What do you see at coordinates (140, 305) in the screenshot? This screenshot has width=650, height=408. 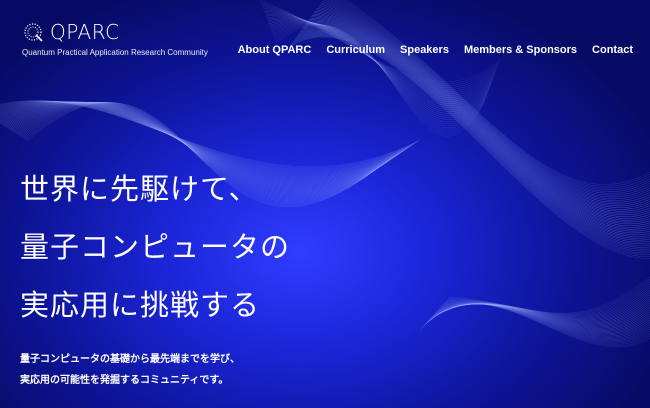 I see `hero-headline-line: 実応用に挑戦する` at bounding box center [140, 305].